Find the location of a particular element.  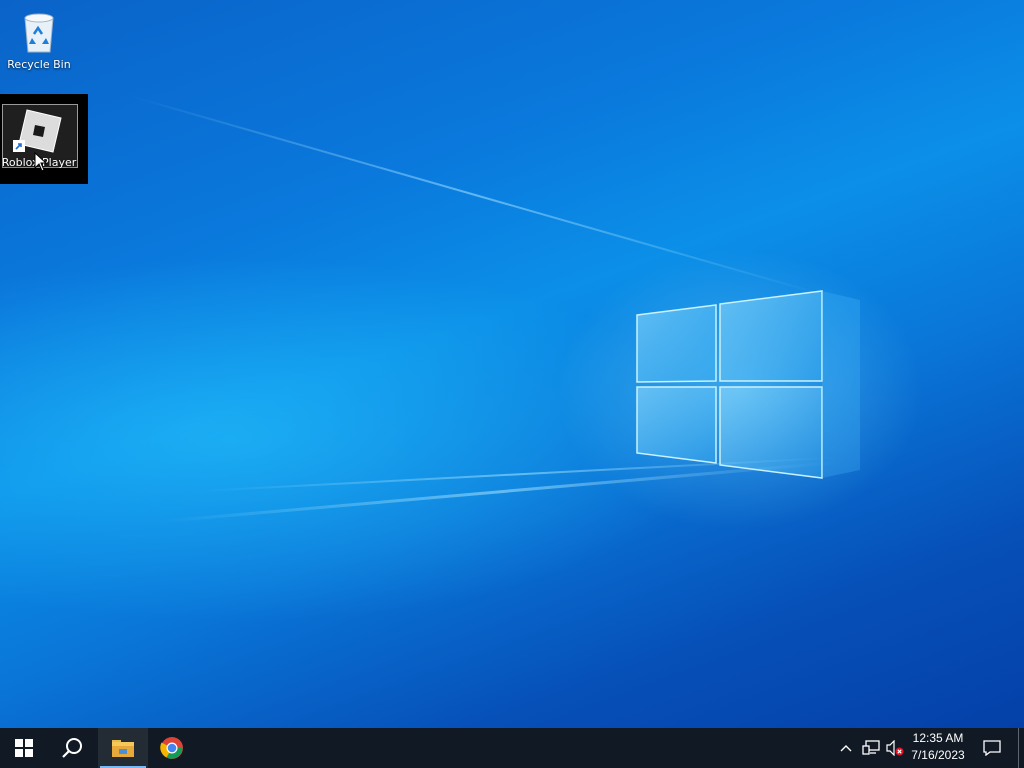

search-icon is located at coordinates (72, 748).